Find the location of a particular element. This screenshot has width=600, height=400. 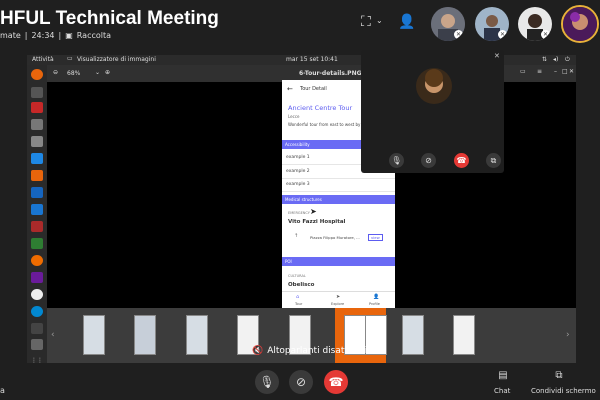

bottom-nav: ⌂ Tour ➤ Explore 👤 Profile is located at coordinates (338, 299).